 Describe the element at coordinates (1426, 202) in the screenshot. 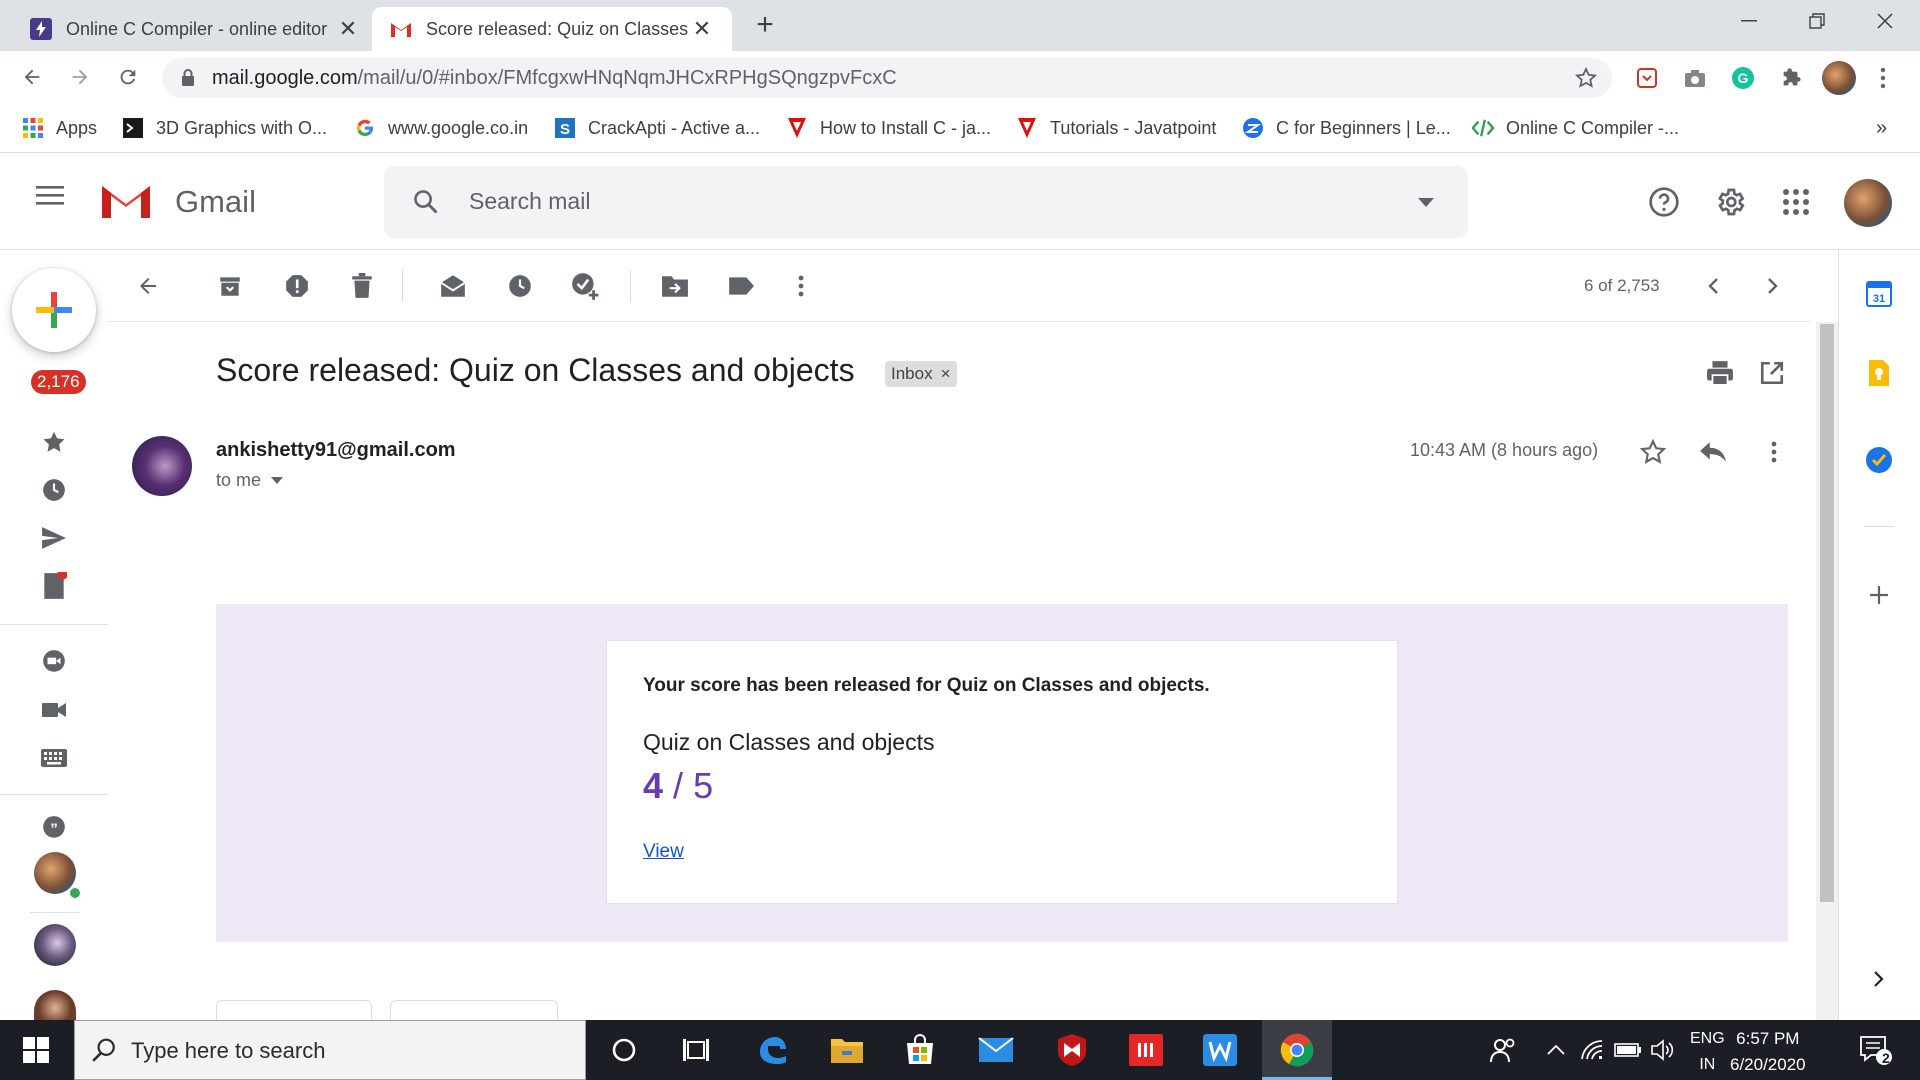

I see `search-options-dropdown-icon` at that location.